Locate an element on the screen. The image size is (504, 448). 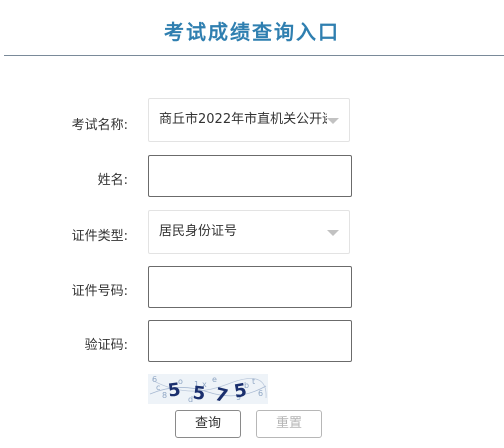
page-title: 考试成绩查询入口 is located at coordinates (252, 32).